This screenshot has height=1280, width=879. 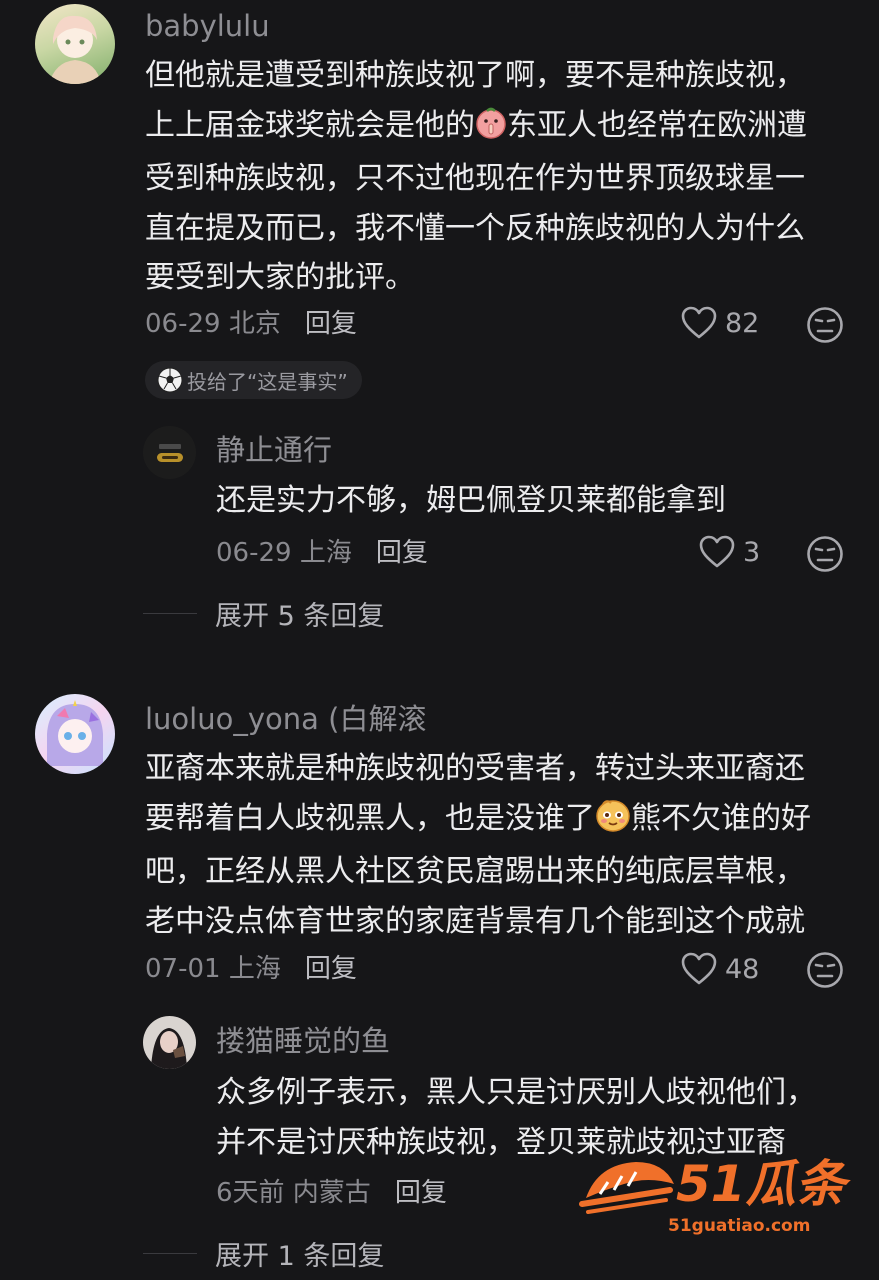 What do you see at coordinates (739, 1226) in the screenshot?
I see `watermark-url: 51guatiao.com` at bounding box center [739, 1226].